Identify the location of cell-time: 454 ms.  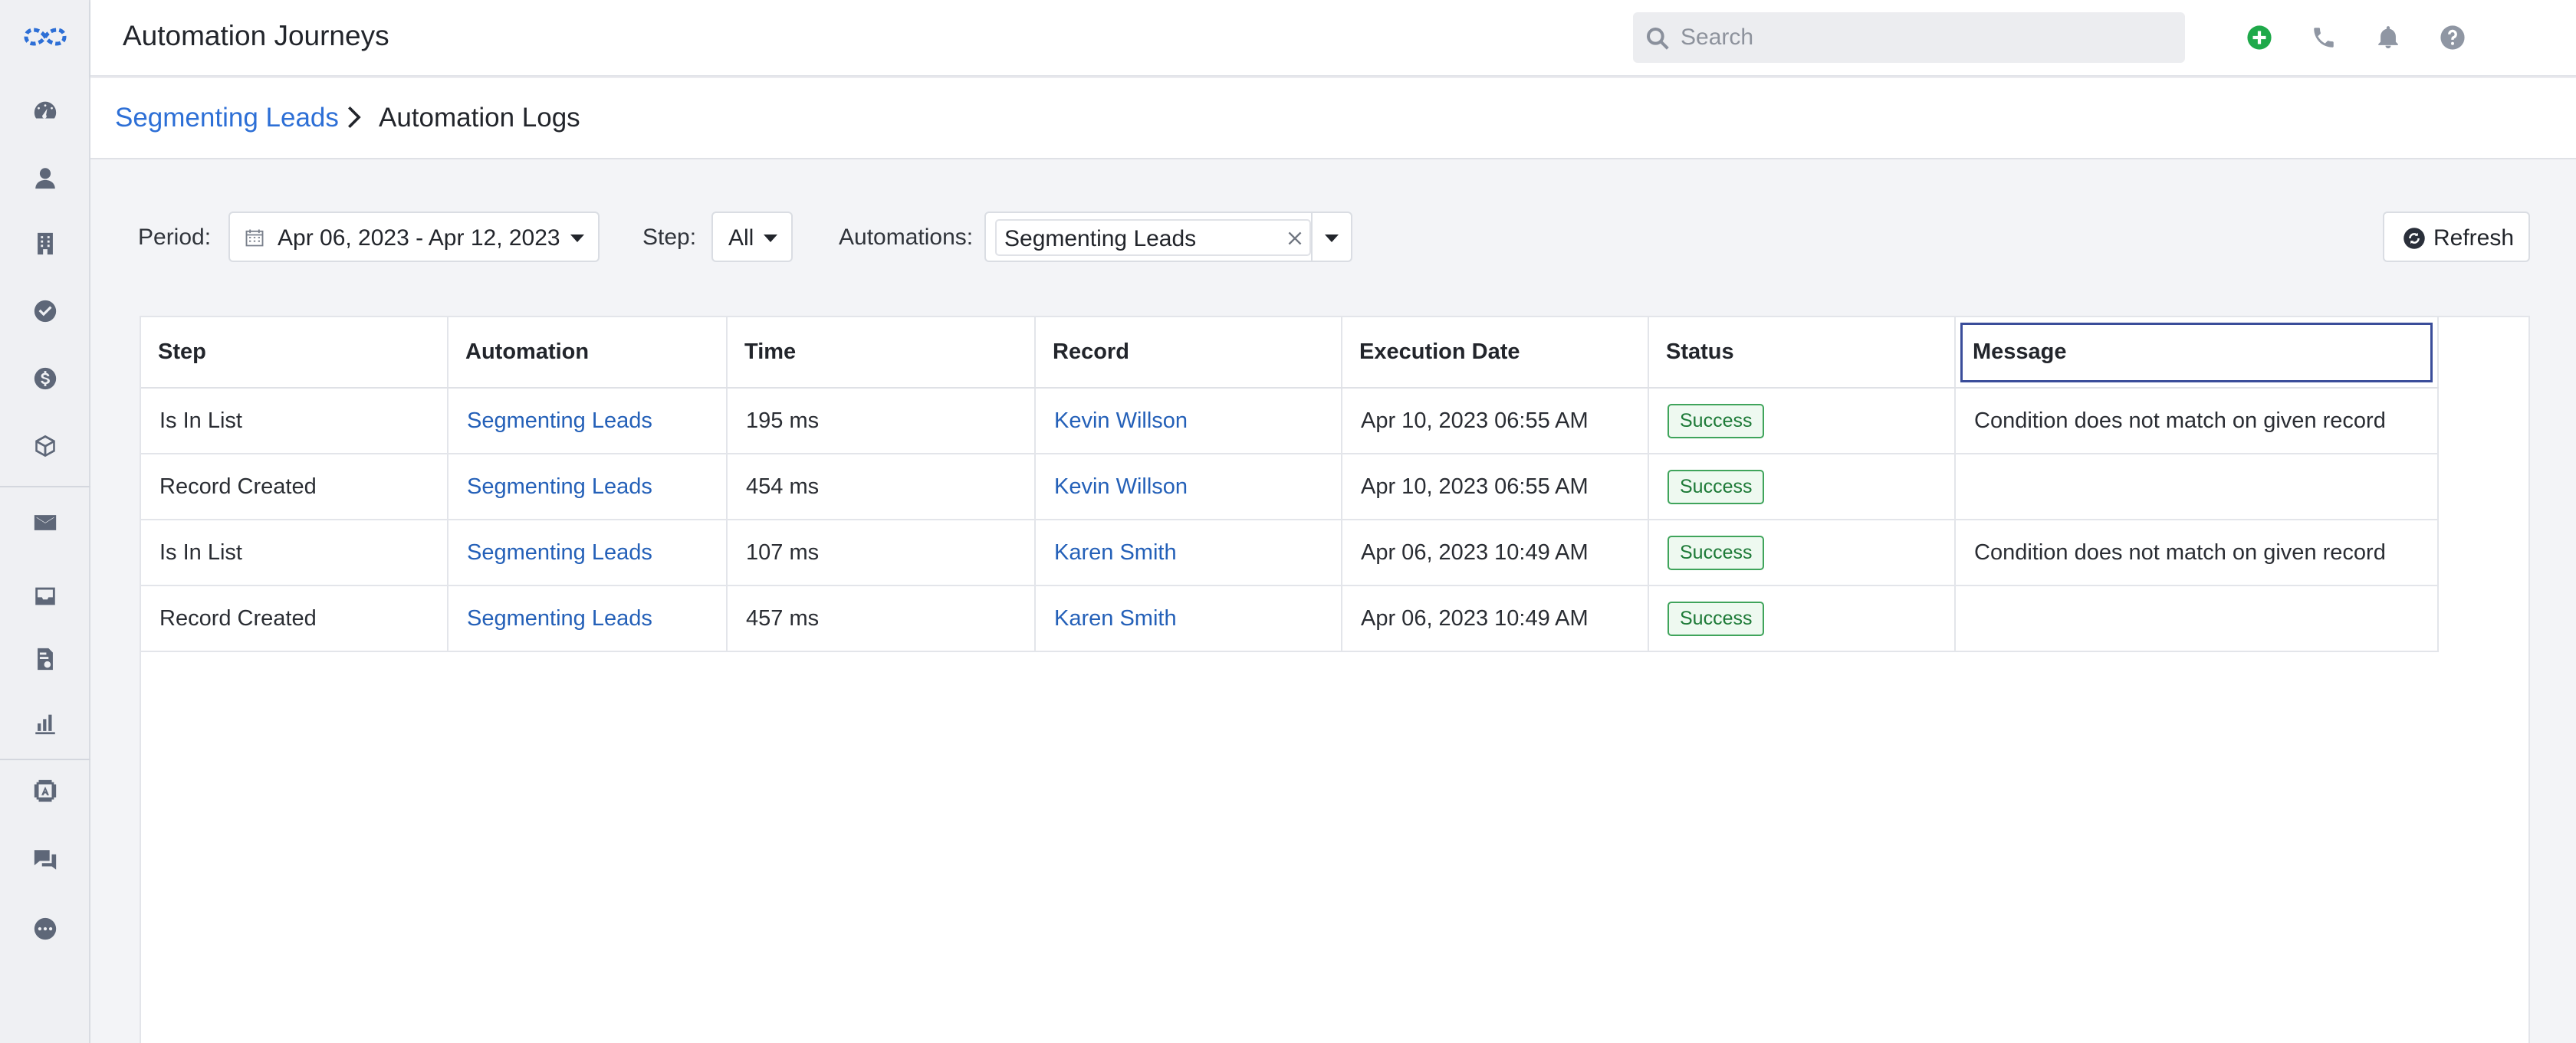
(882, 487).